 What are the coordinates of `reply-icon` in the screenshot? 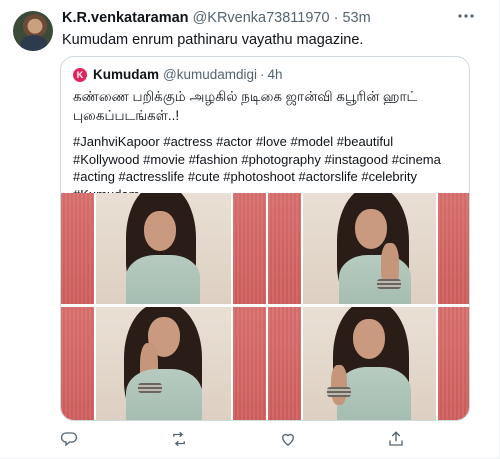 It's located at (70, 440).